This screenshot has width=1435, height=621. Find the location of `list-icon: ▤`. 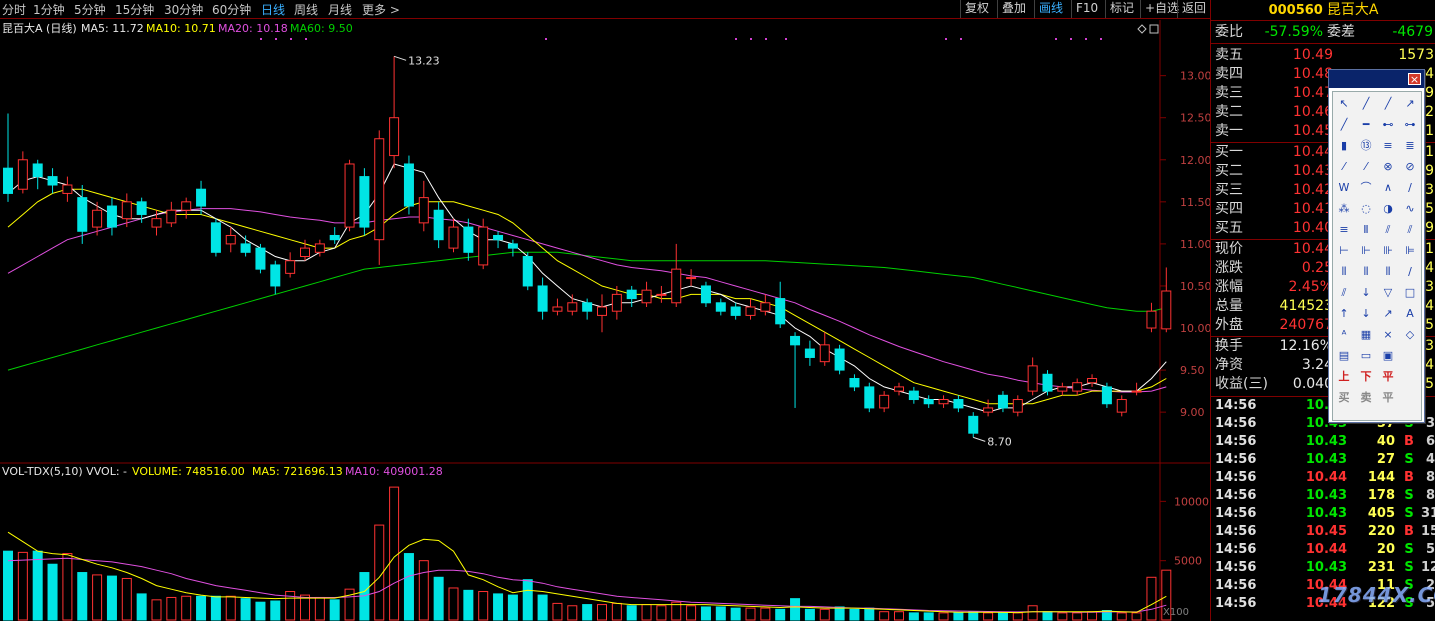

list-icon: ▤ is located at coordinates (1344, 356).